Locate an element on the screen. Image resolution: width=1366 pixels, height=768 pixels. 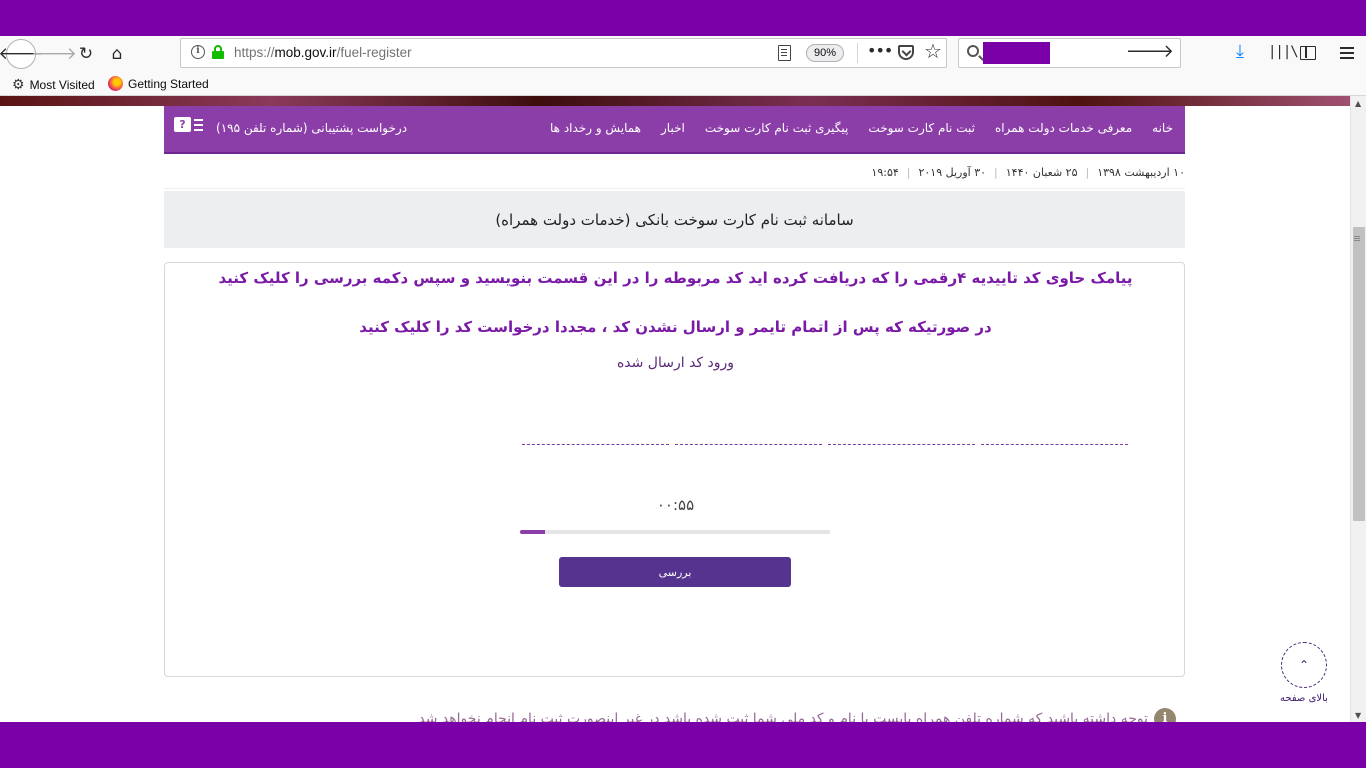
reload-button: ↻ is located at coordinates (86, 54).